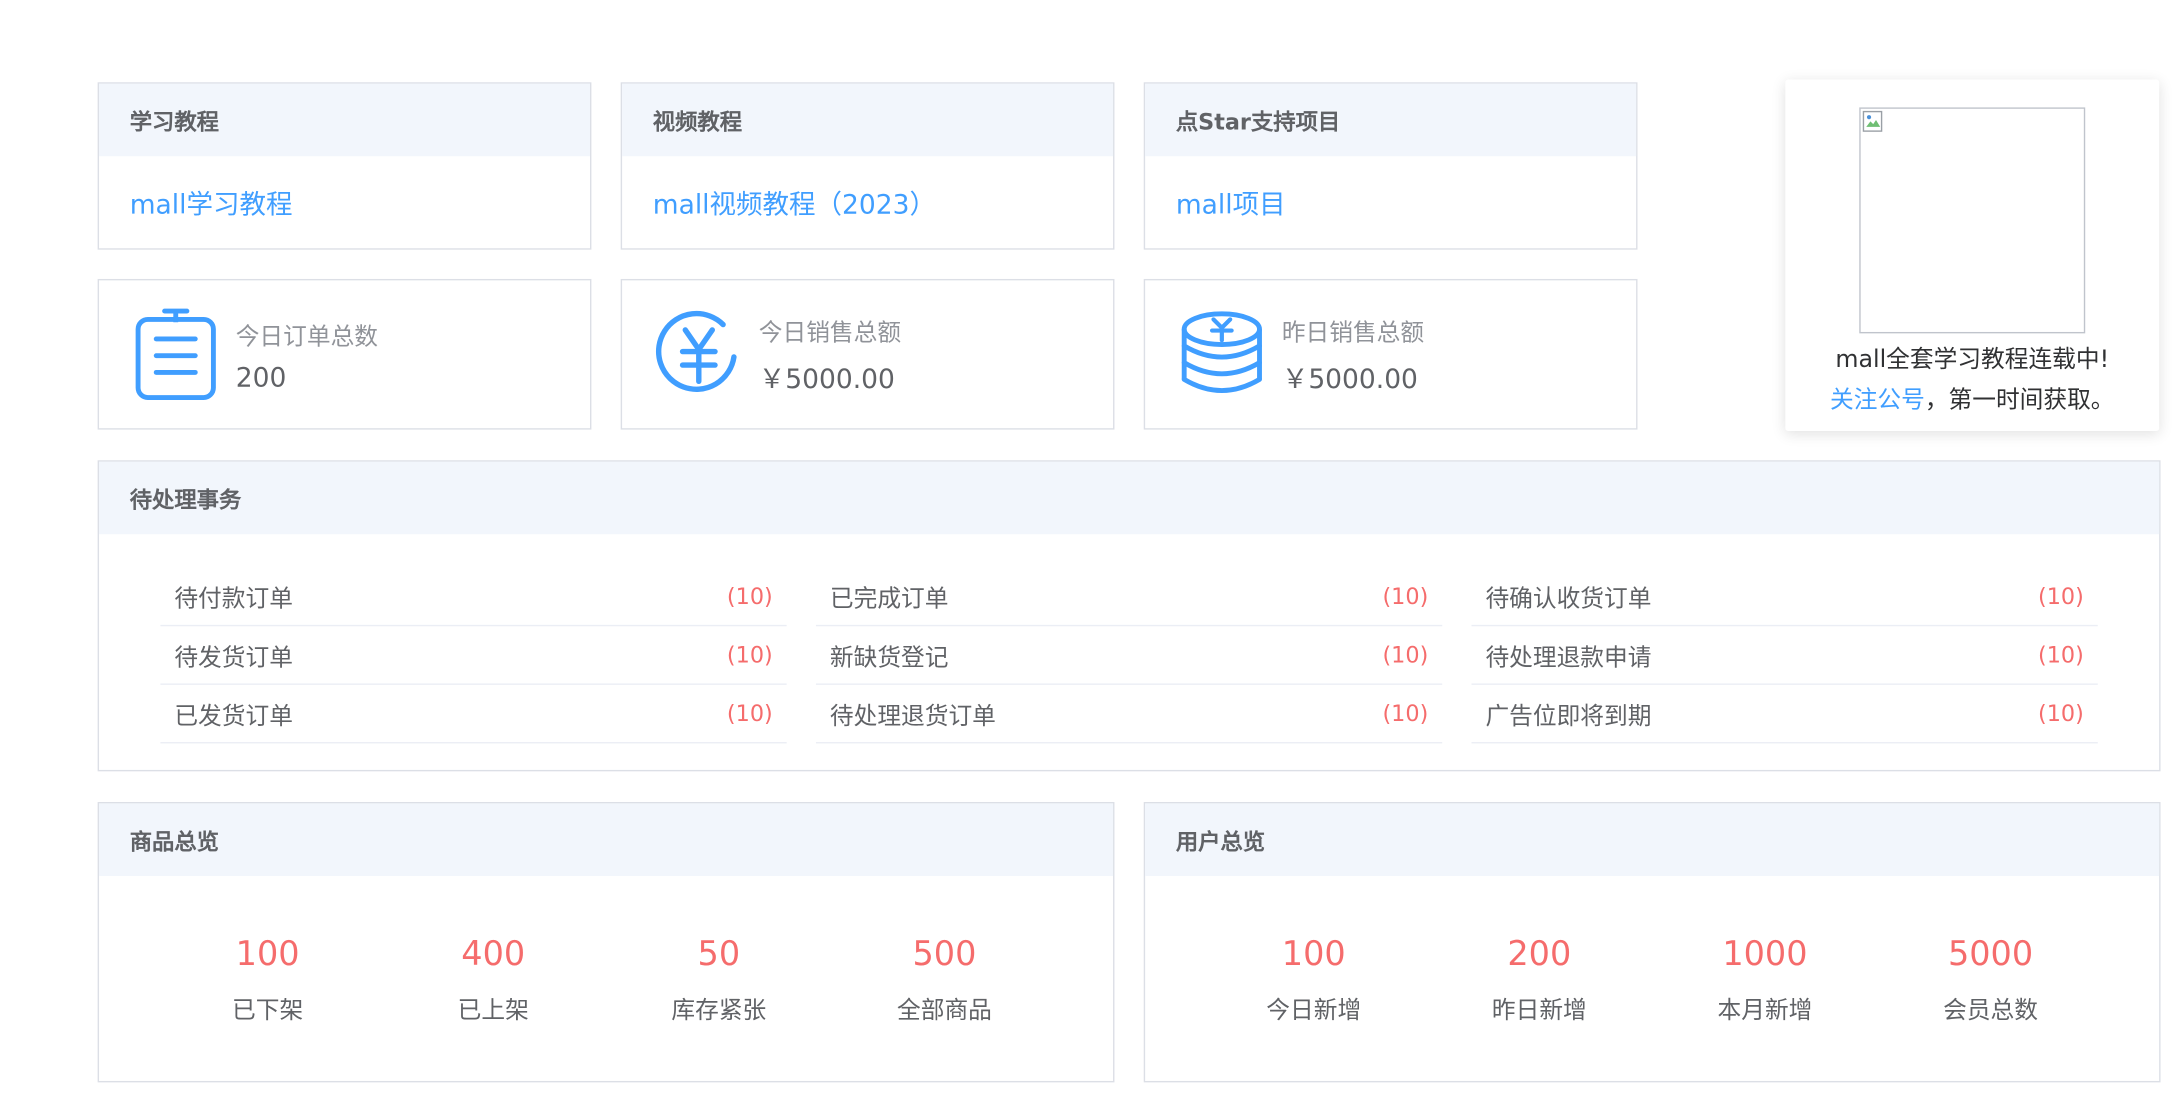 The image size is (2176, 1108). Describe the element at coordinates (1568, 716) in the screenshot. I see `pending-label: 广告位即将到期` at that location.